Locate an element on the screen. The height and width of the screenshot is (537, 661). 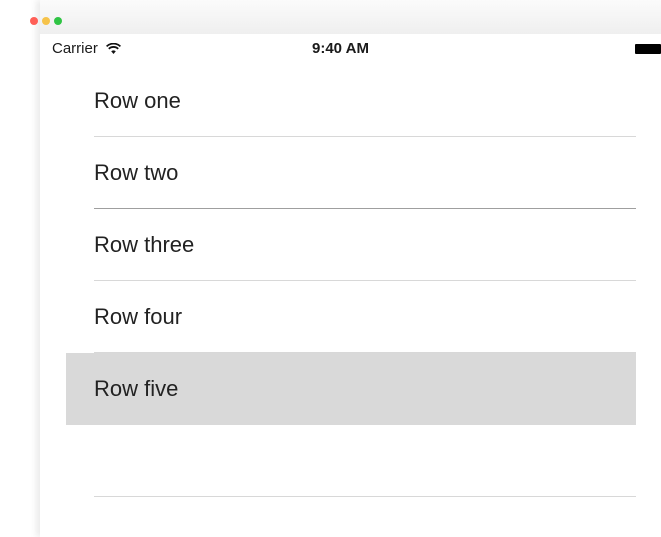
close-window-button is located at coordinates (34, 21).